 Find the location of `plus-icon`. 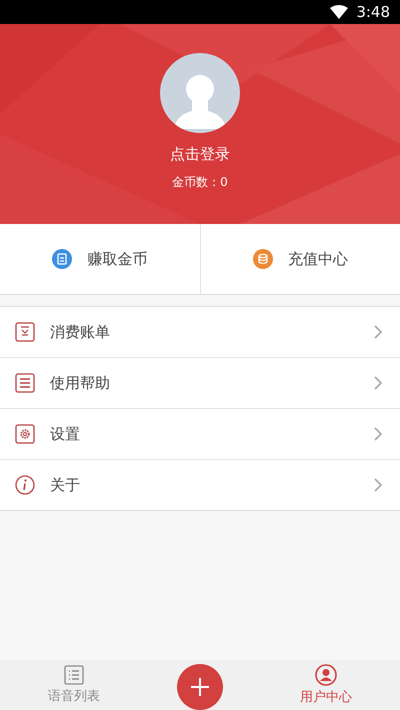

plus-icon is located at coordinates (200, 687).